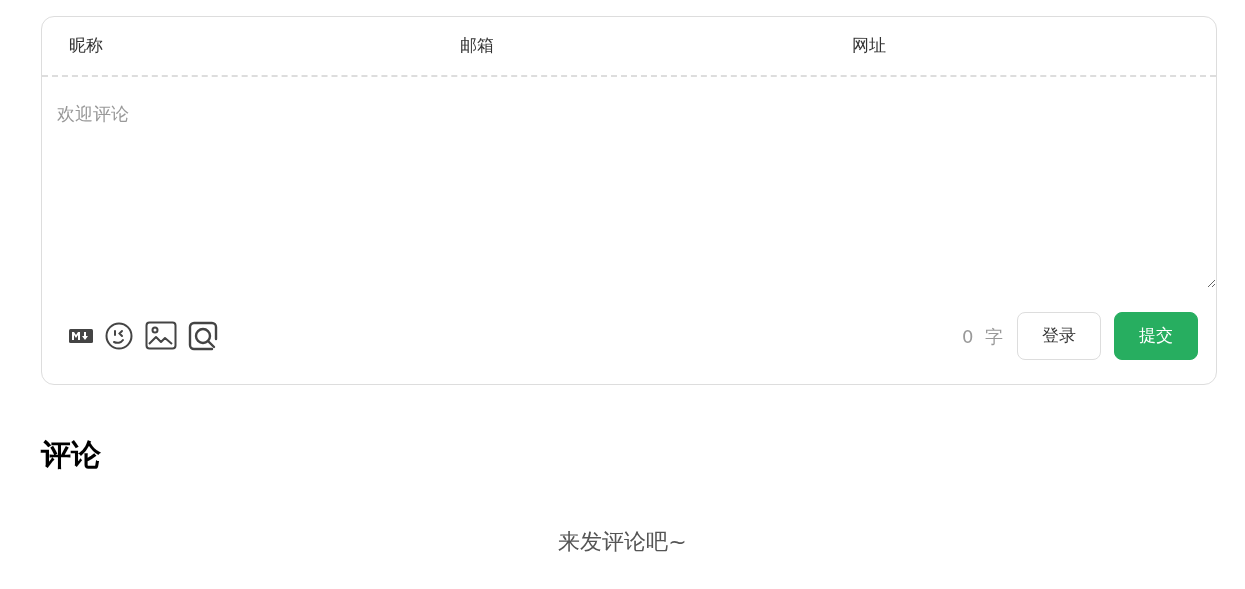  I want to click on field-label: 昵称, so click(86, 46).